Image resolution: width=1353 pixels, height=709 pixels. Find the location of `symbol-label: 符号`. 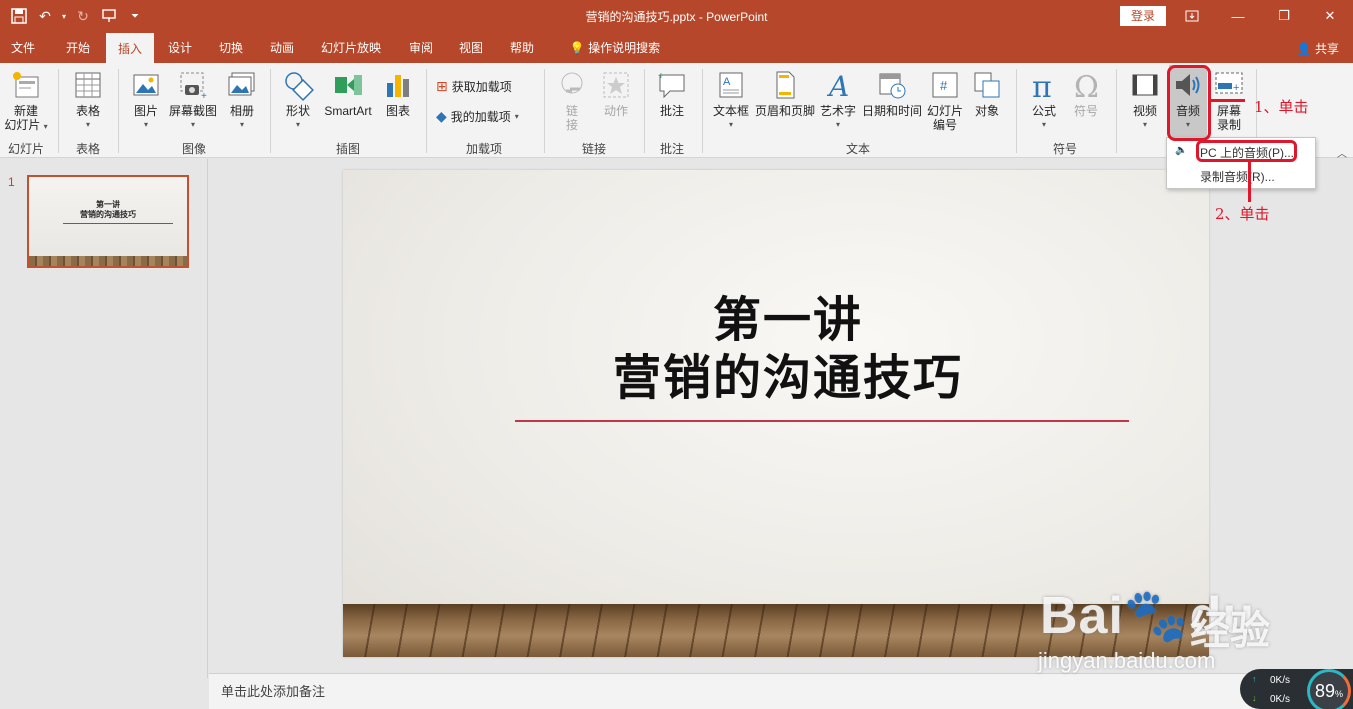

symbol-label: 符号 is located at coordinates (1085, 111).